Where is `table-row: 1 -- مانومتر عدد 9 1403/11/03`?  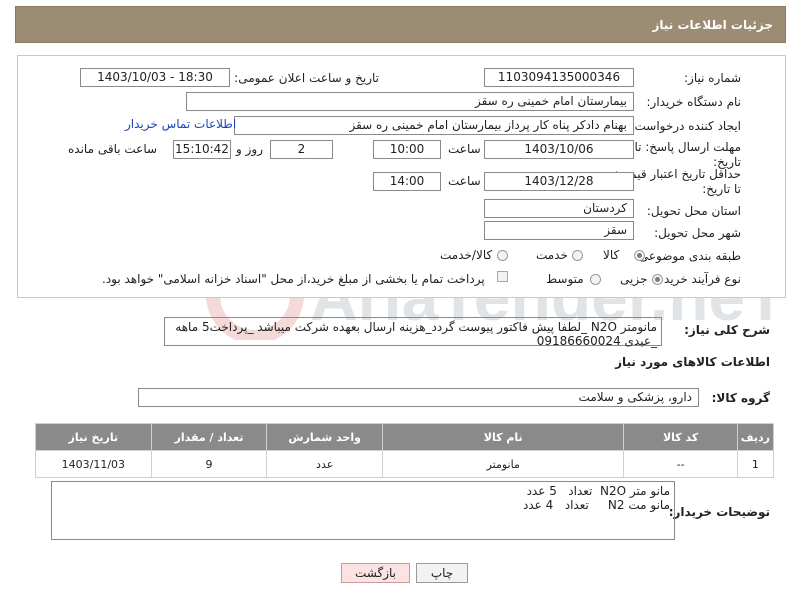 table-row: 1 -- مانومتر عدد 9 1403/11/03 is located at coordinates (405, 464).